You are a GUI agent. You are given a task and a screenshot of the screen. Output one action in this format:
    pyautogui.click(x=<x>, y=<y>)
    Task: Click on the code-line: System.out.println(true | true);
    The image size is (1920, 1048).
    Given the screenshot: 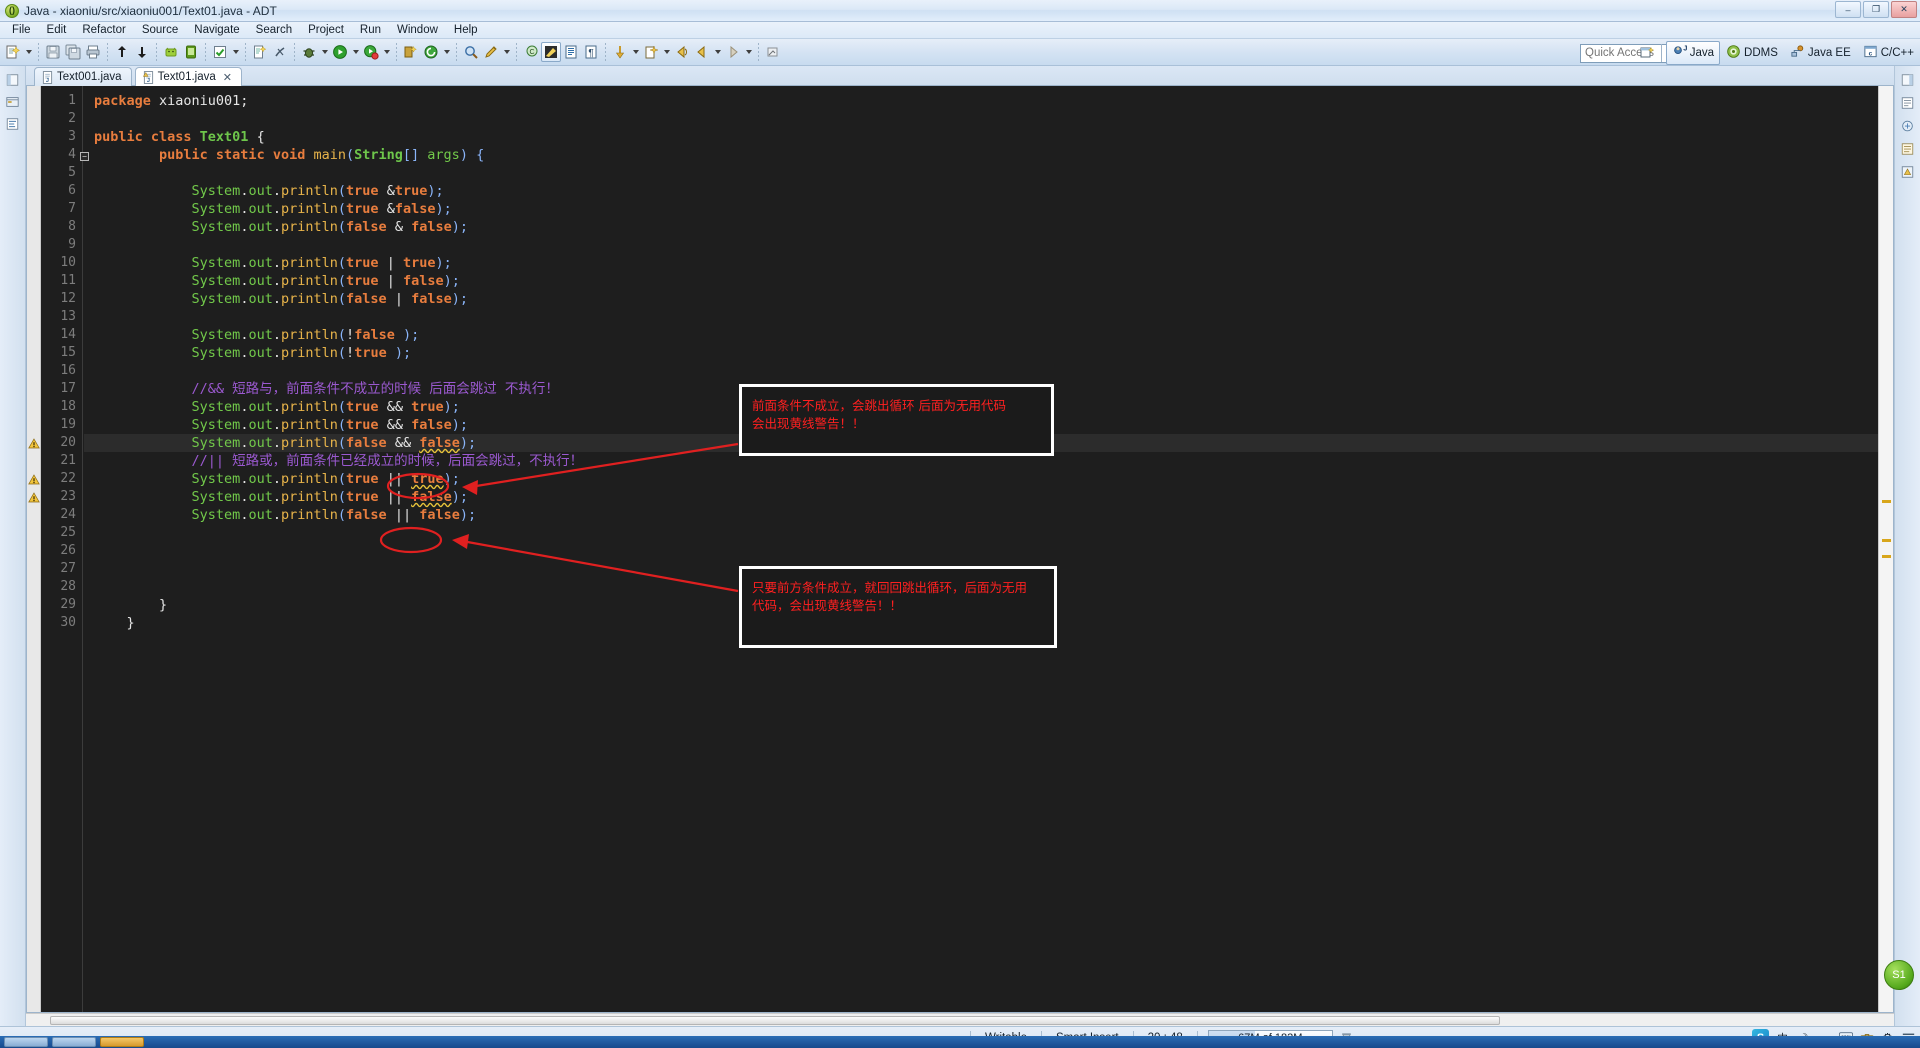 What is the action you would take?
    pyautogui.click(x=981, y=263)
    